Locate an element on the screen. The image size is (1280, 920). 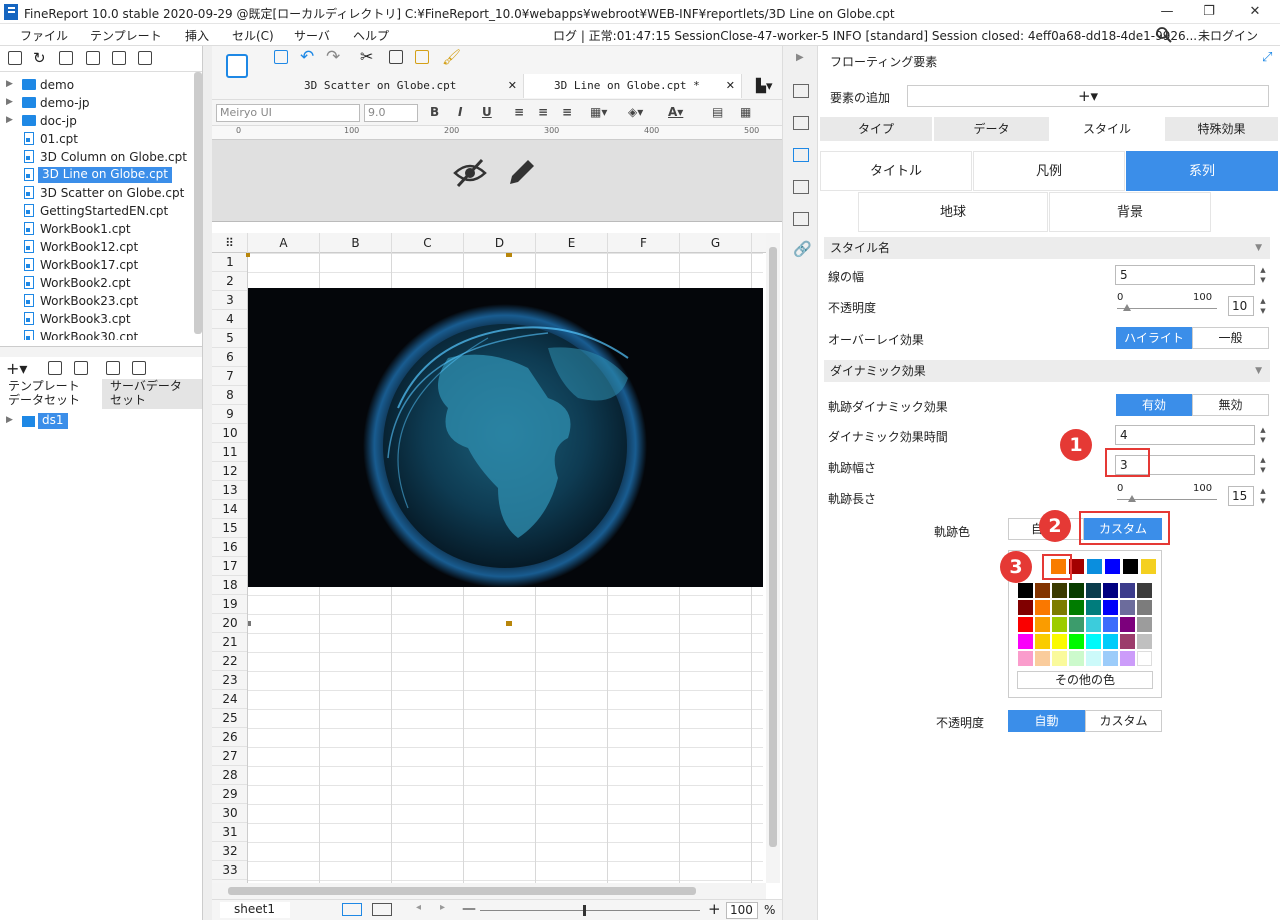
subtab-legend: 凡例 is located at coordinates (1049, 171).